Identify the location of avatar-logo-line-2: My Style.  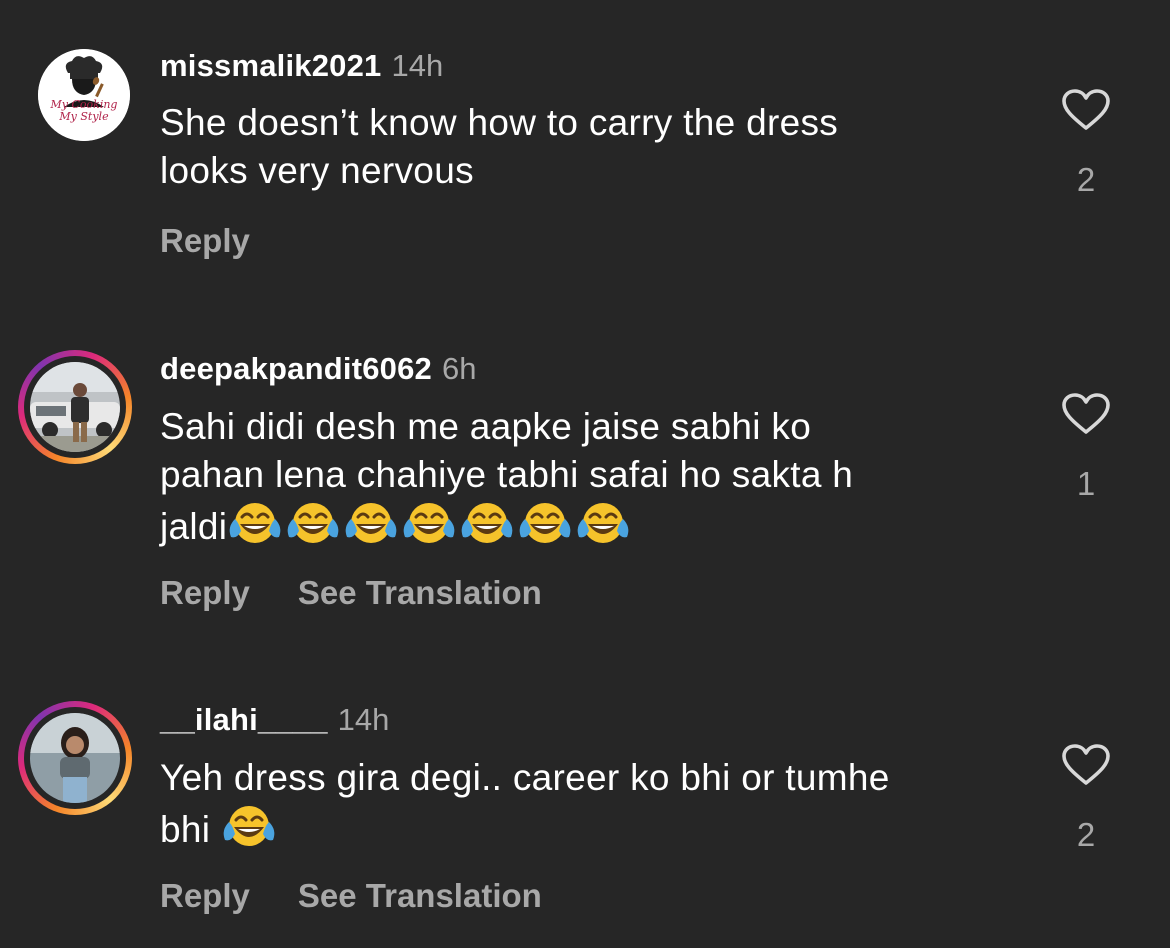
(84, 116).